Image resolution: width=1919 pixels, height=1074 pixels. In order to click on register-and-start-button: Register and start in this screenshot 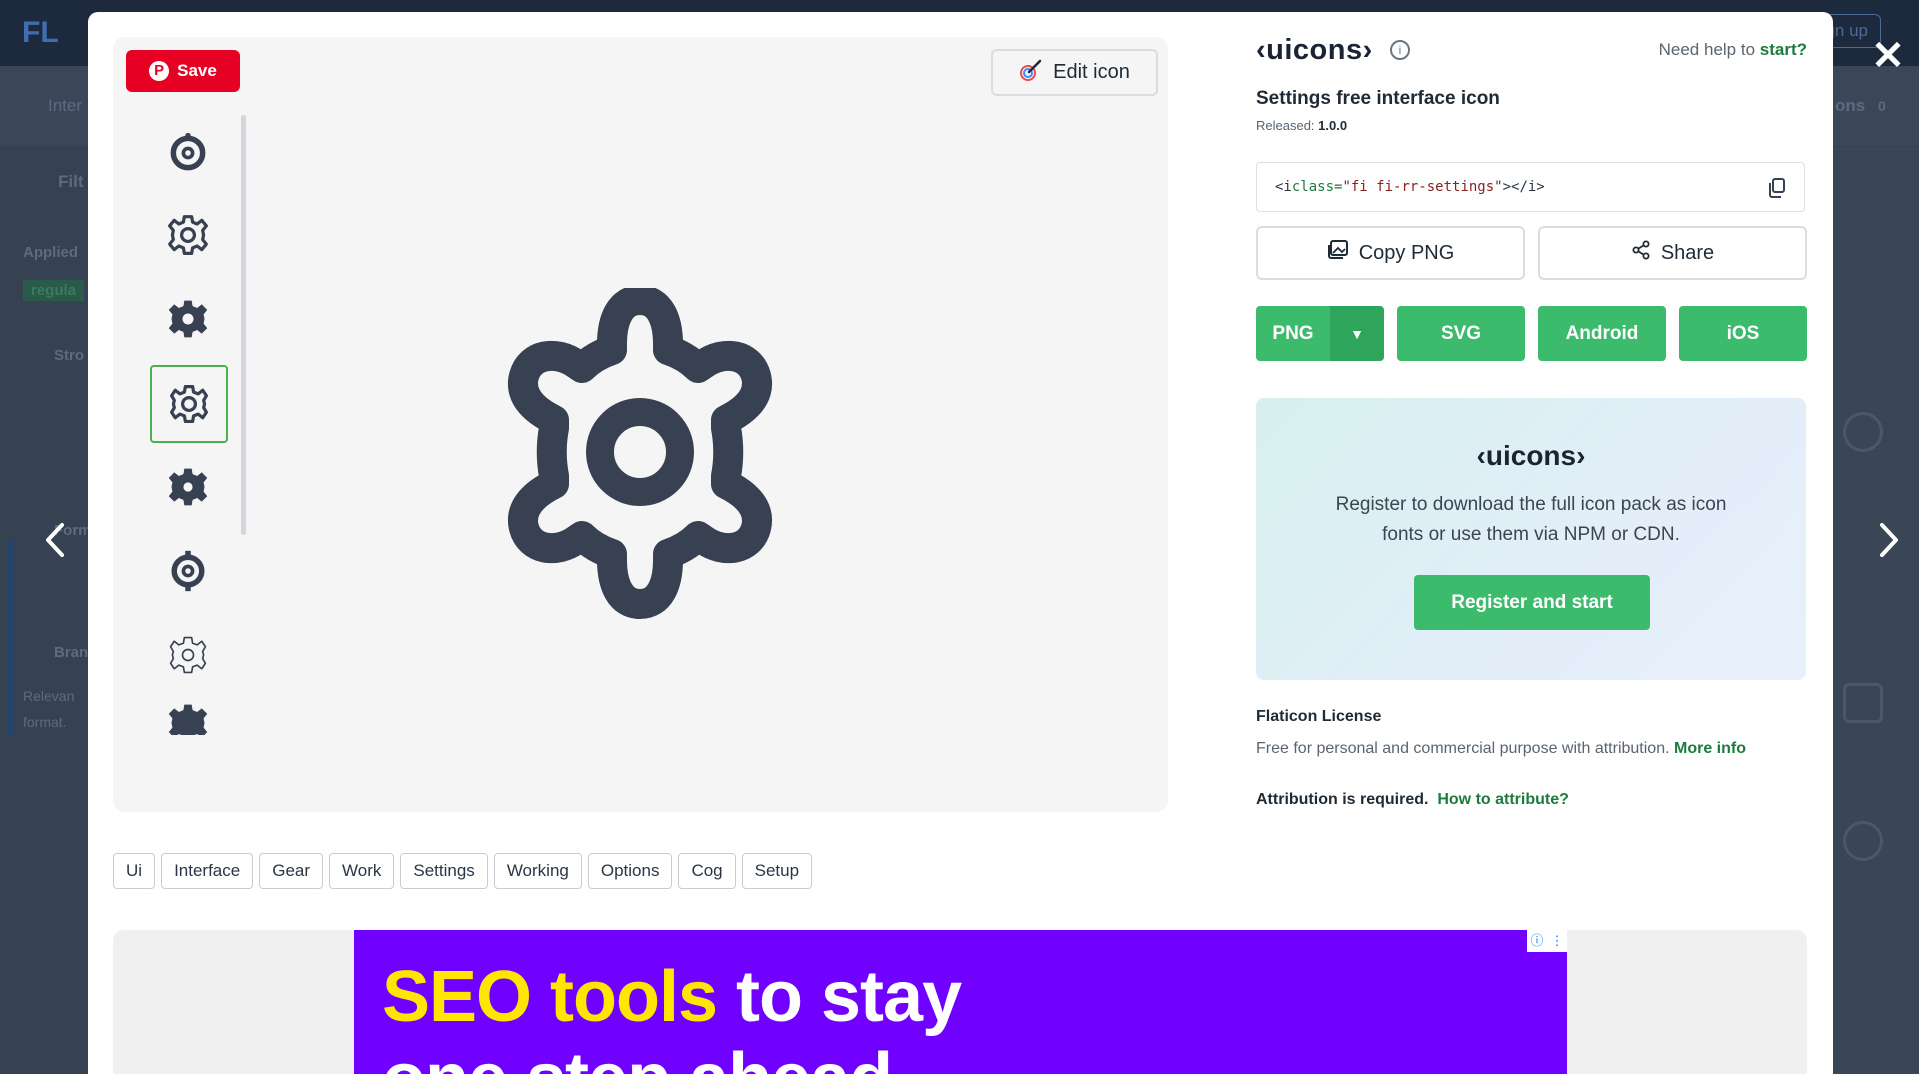, I will do `click(1532, 602)`.